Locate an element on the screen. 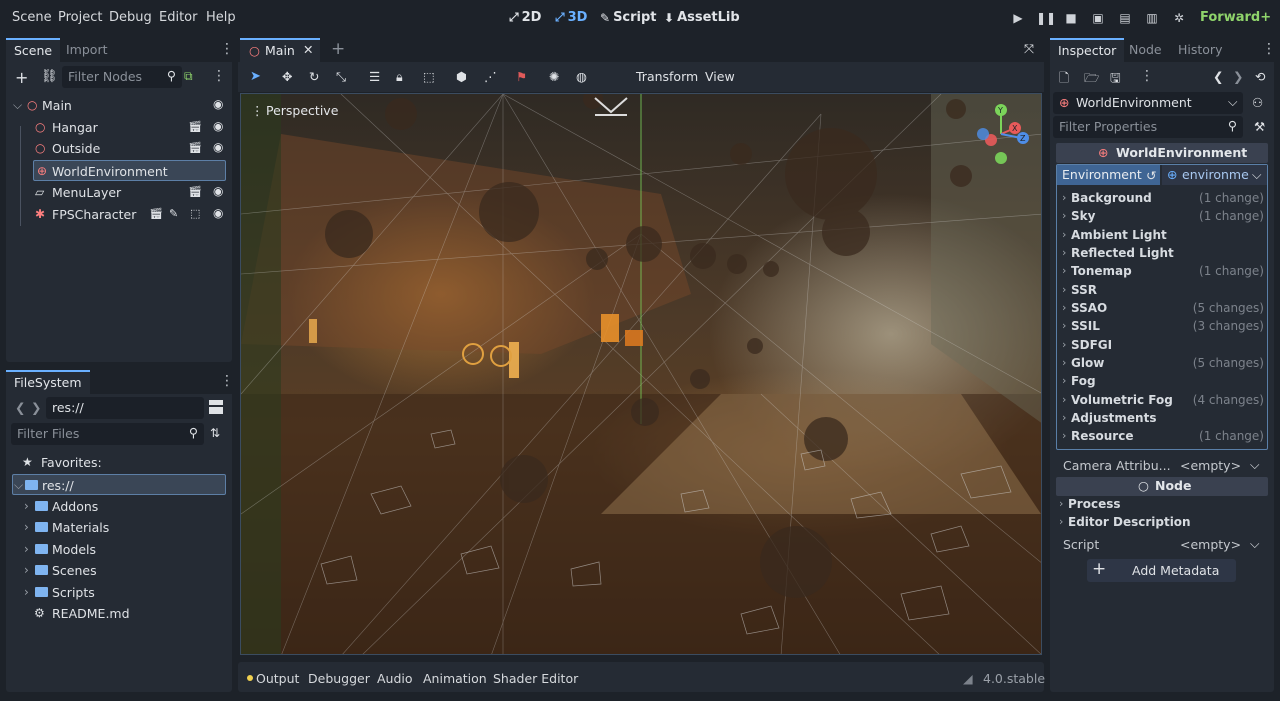 Image resolution: width=1280 pixels, height=701 pixels. tree-node-worldenvironment: ⊕ WorldEnvironment is located at coordinates (129, 170).